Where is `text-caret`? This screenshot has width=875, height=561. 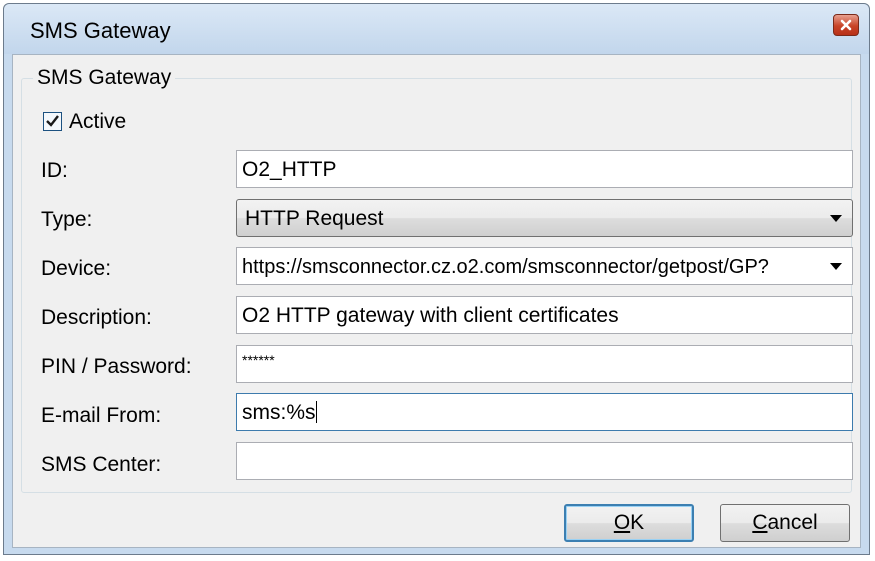
text-caret is located at coordinates (316, 412).